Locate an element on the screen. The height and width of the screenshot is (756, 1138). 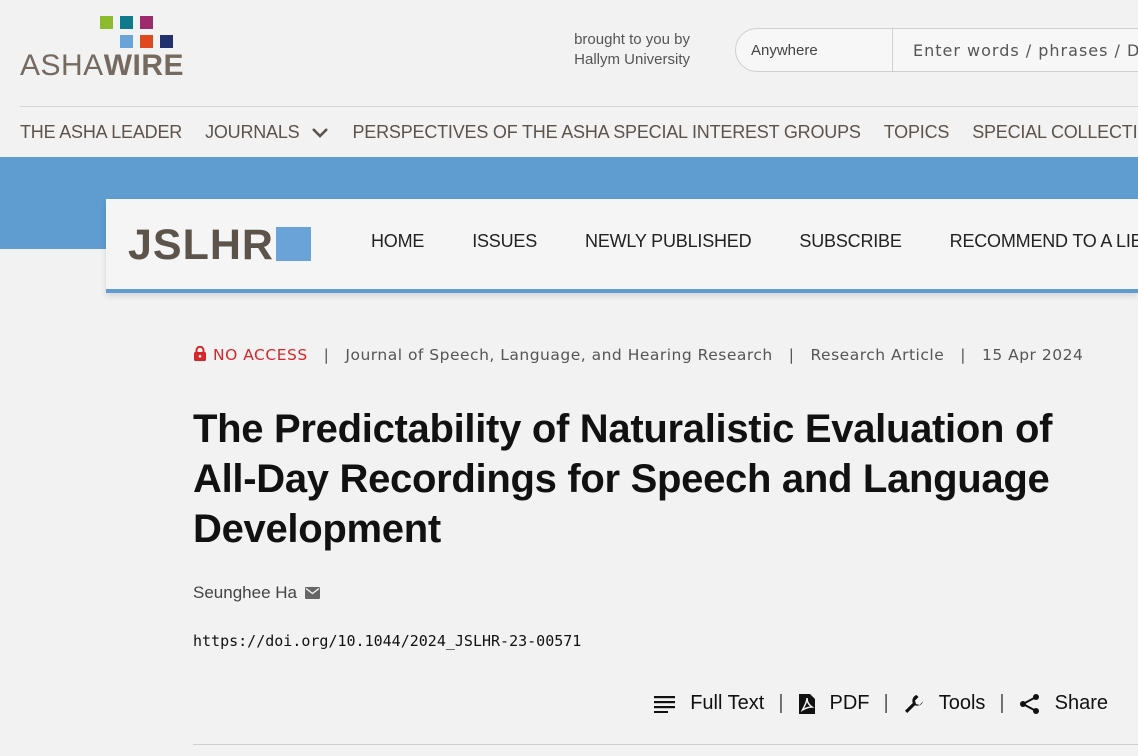
journal-nav-home: HOME is located at coordinates (397, 241).